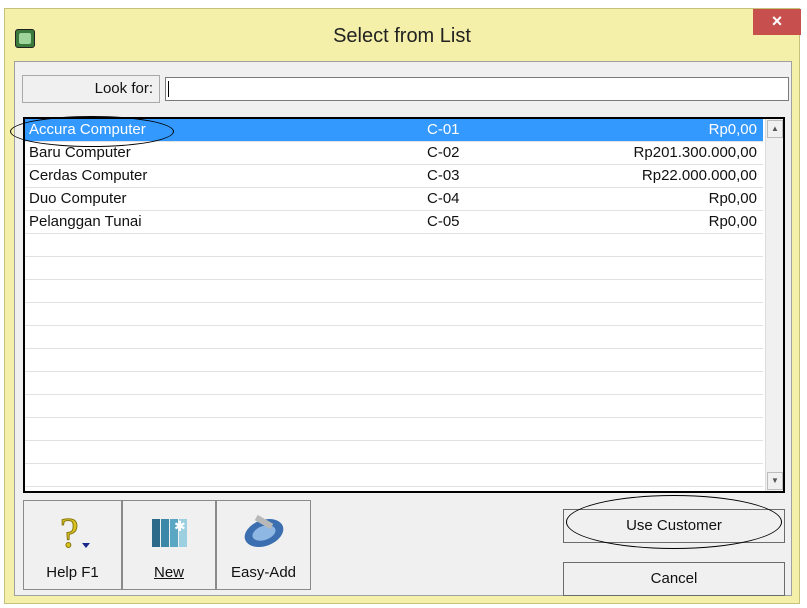  Describe the element at coordinates (87, 129) in the screenshot. I see `customer-name: Accura Computer` at that location.